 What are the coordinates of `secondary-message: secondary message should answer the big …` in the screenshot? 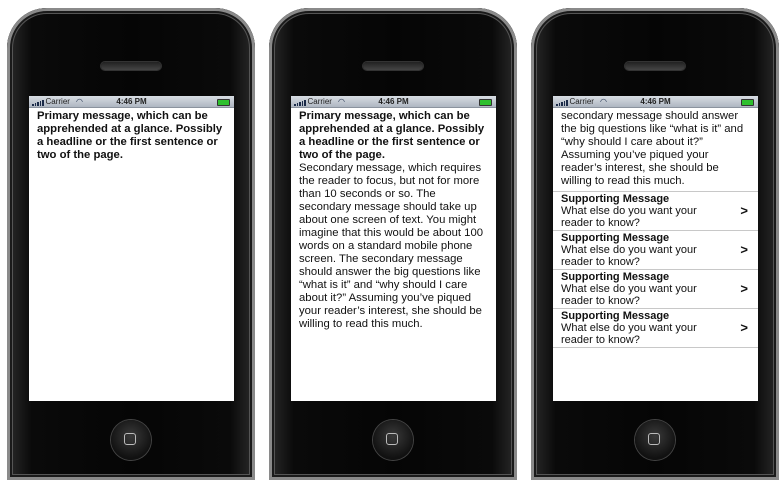 It's located at (652, 148).